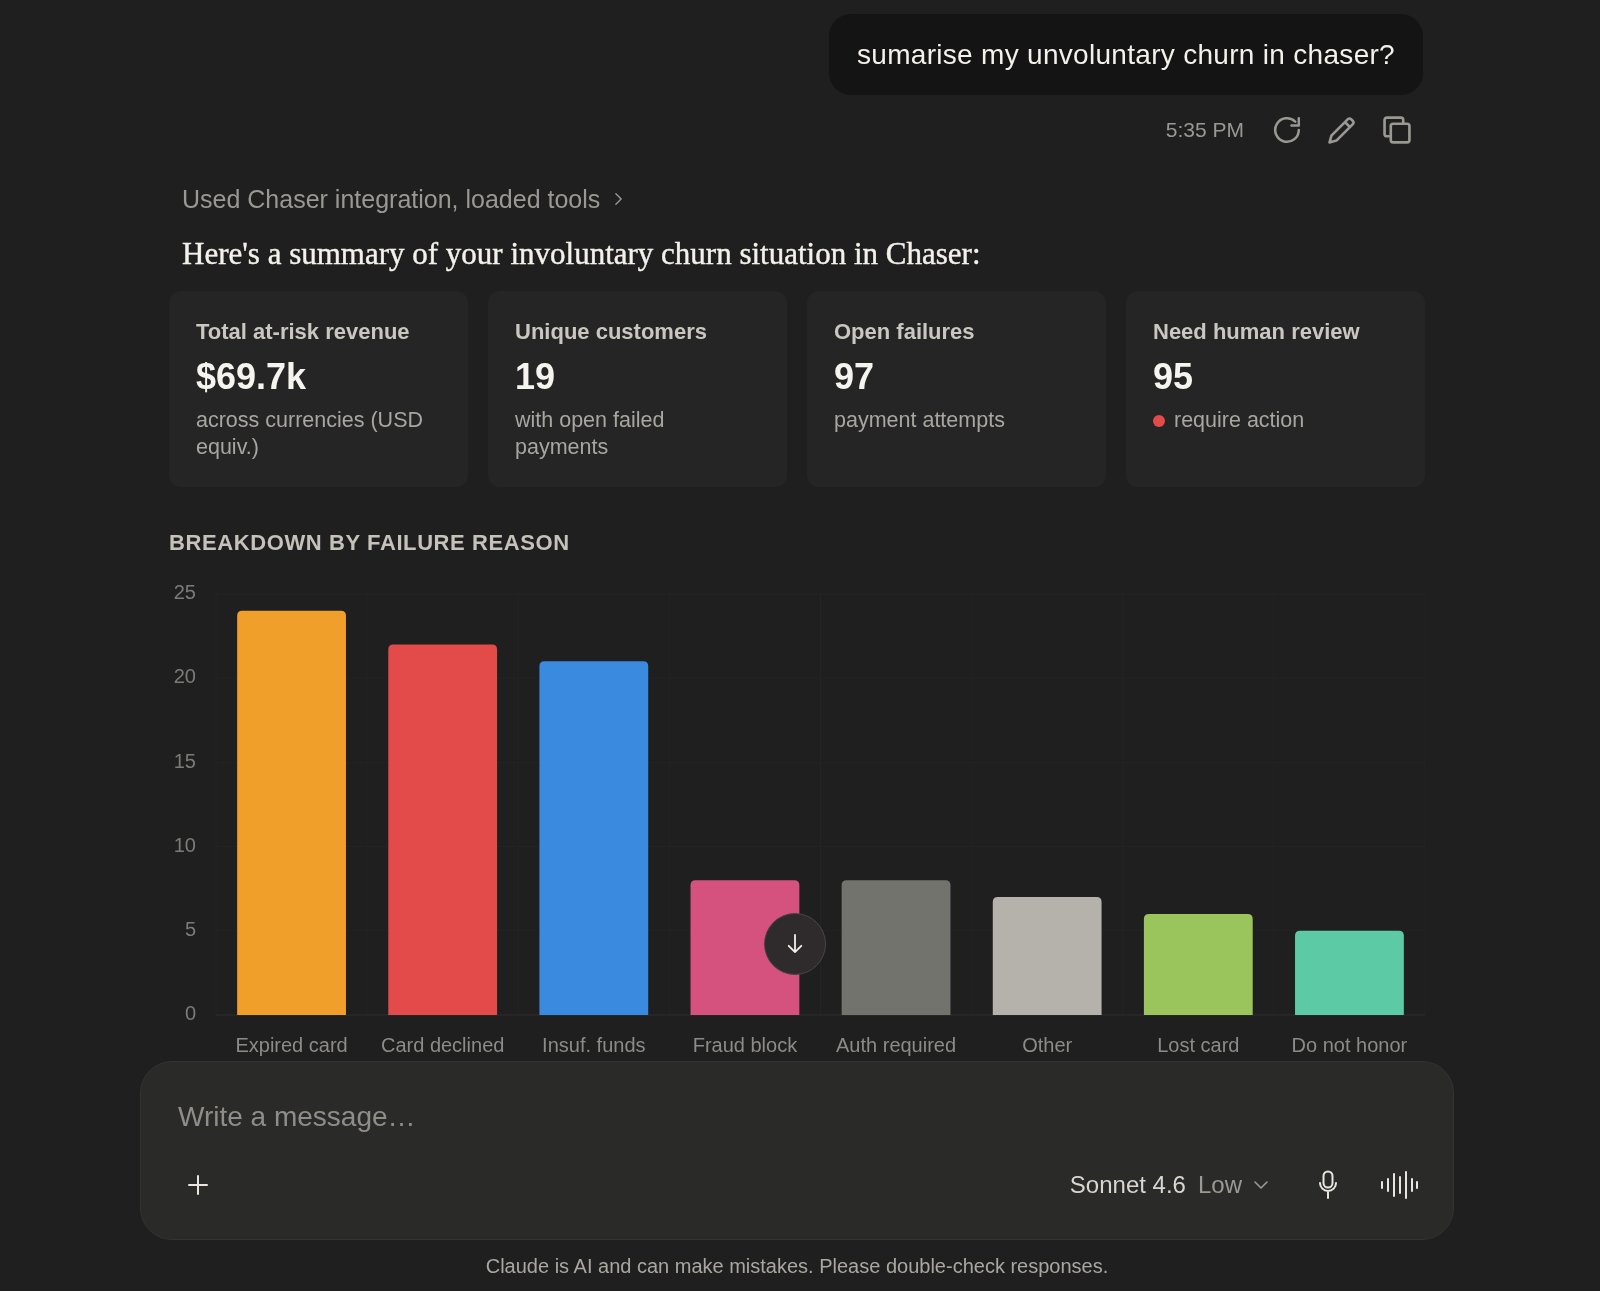  Describe the element at coordinates (303, 332) in the screenshot. I see `stat-label: Total at-risk revenue` at that location.